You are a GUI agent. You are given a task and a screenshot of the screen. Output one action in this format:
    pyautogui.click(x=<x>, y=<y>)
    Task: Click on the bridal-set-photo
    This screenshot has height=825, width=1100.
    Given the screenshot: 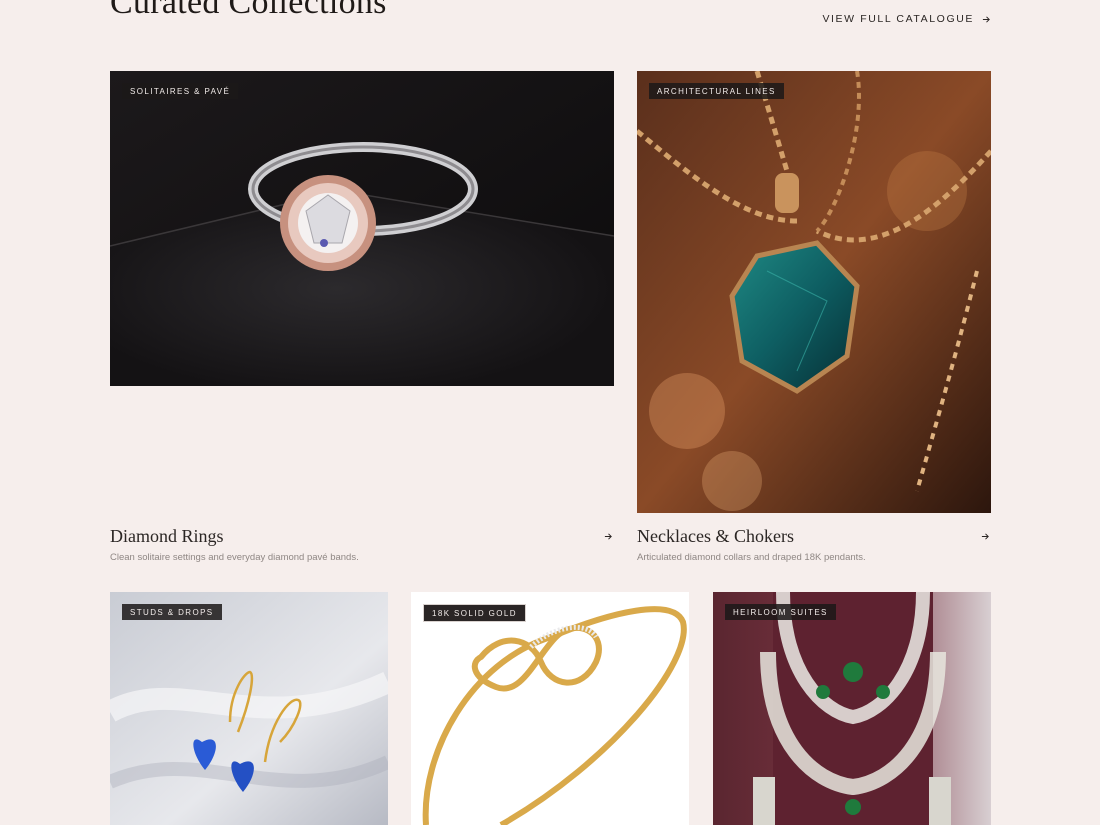 What is the action you would take?
    pyautogui.click(x=852, y=708)
    